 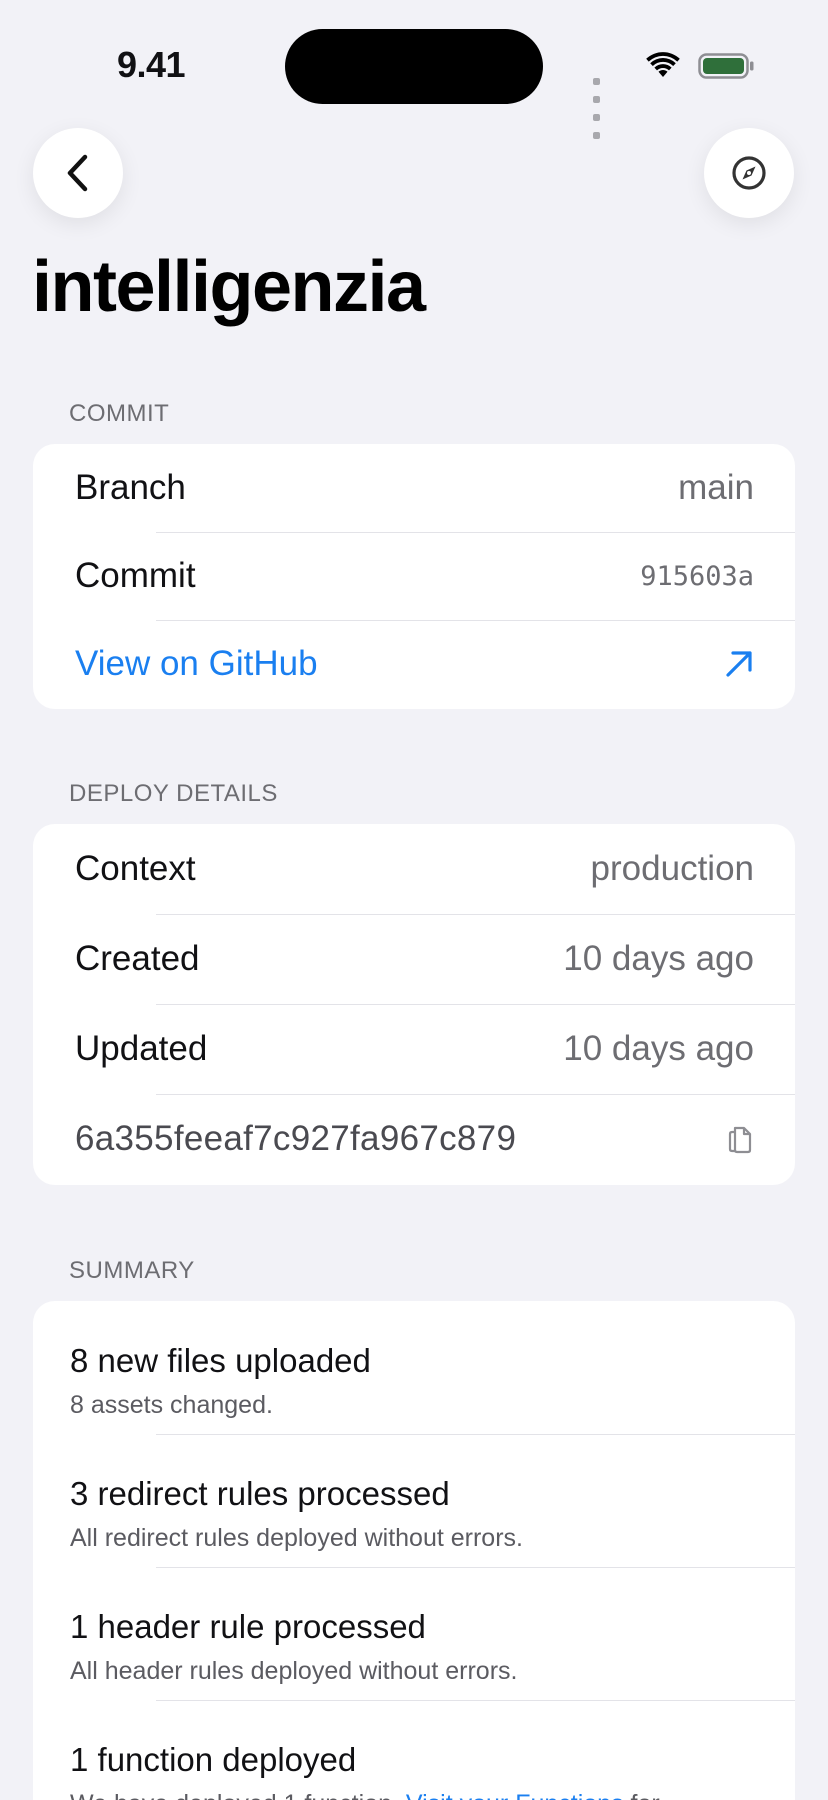 I want to click on created-label: Created, so click(x=137, y=958).